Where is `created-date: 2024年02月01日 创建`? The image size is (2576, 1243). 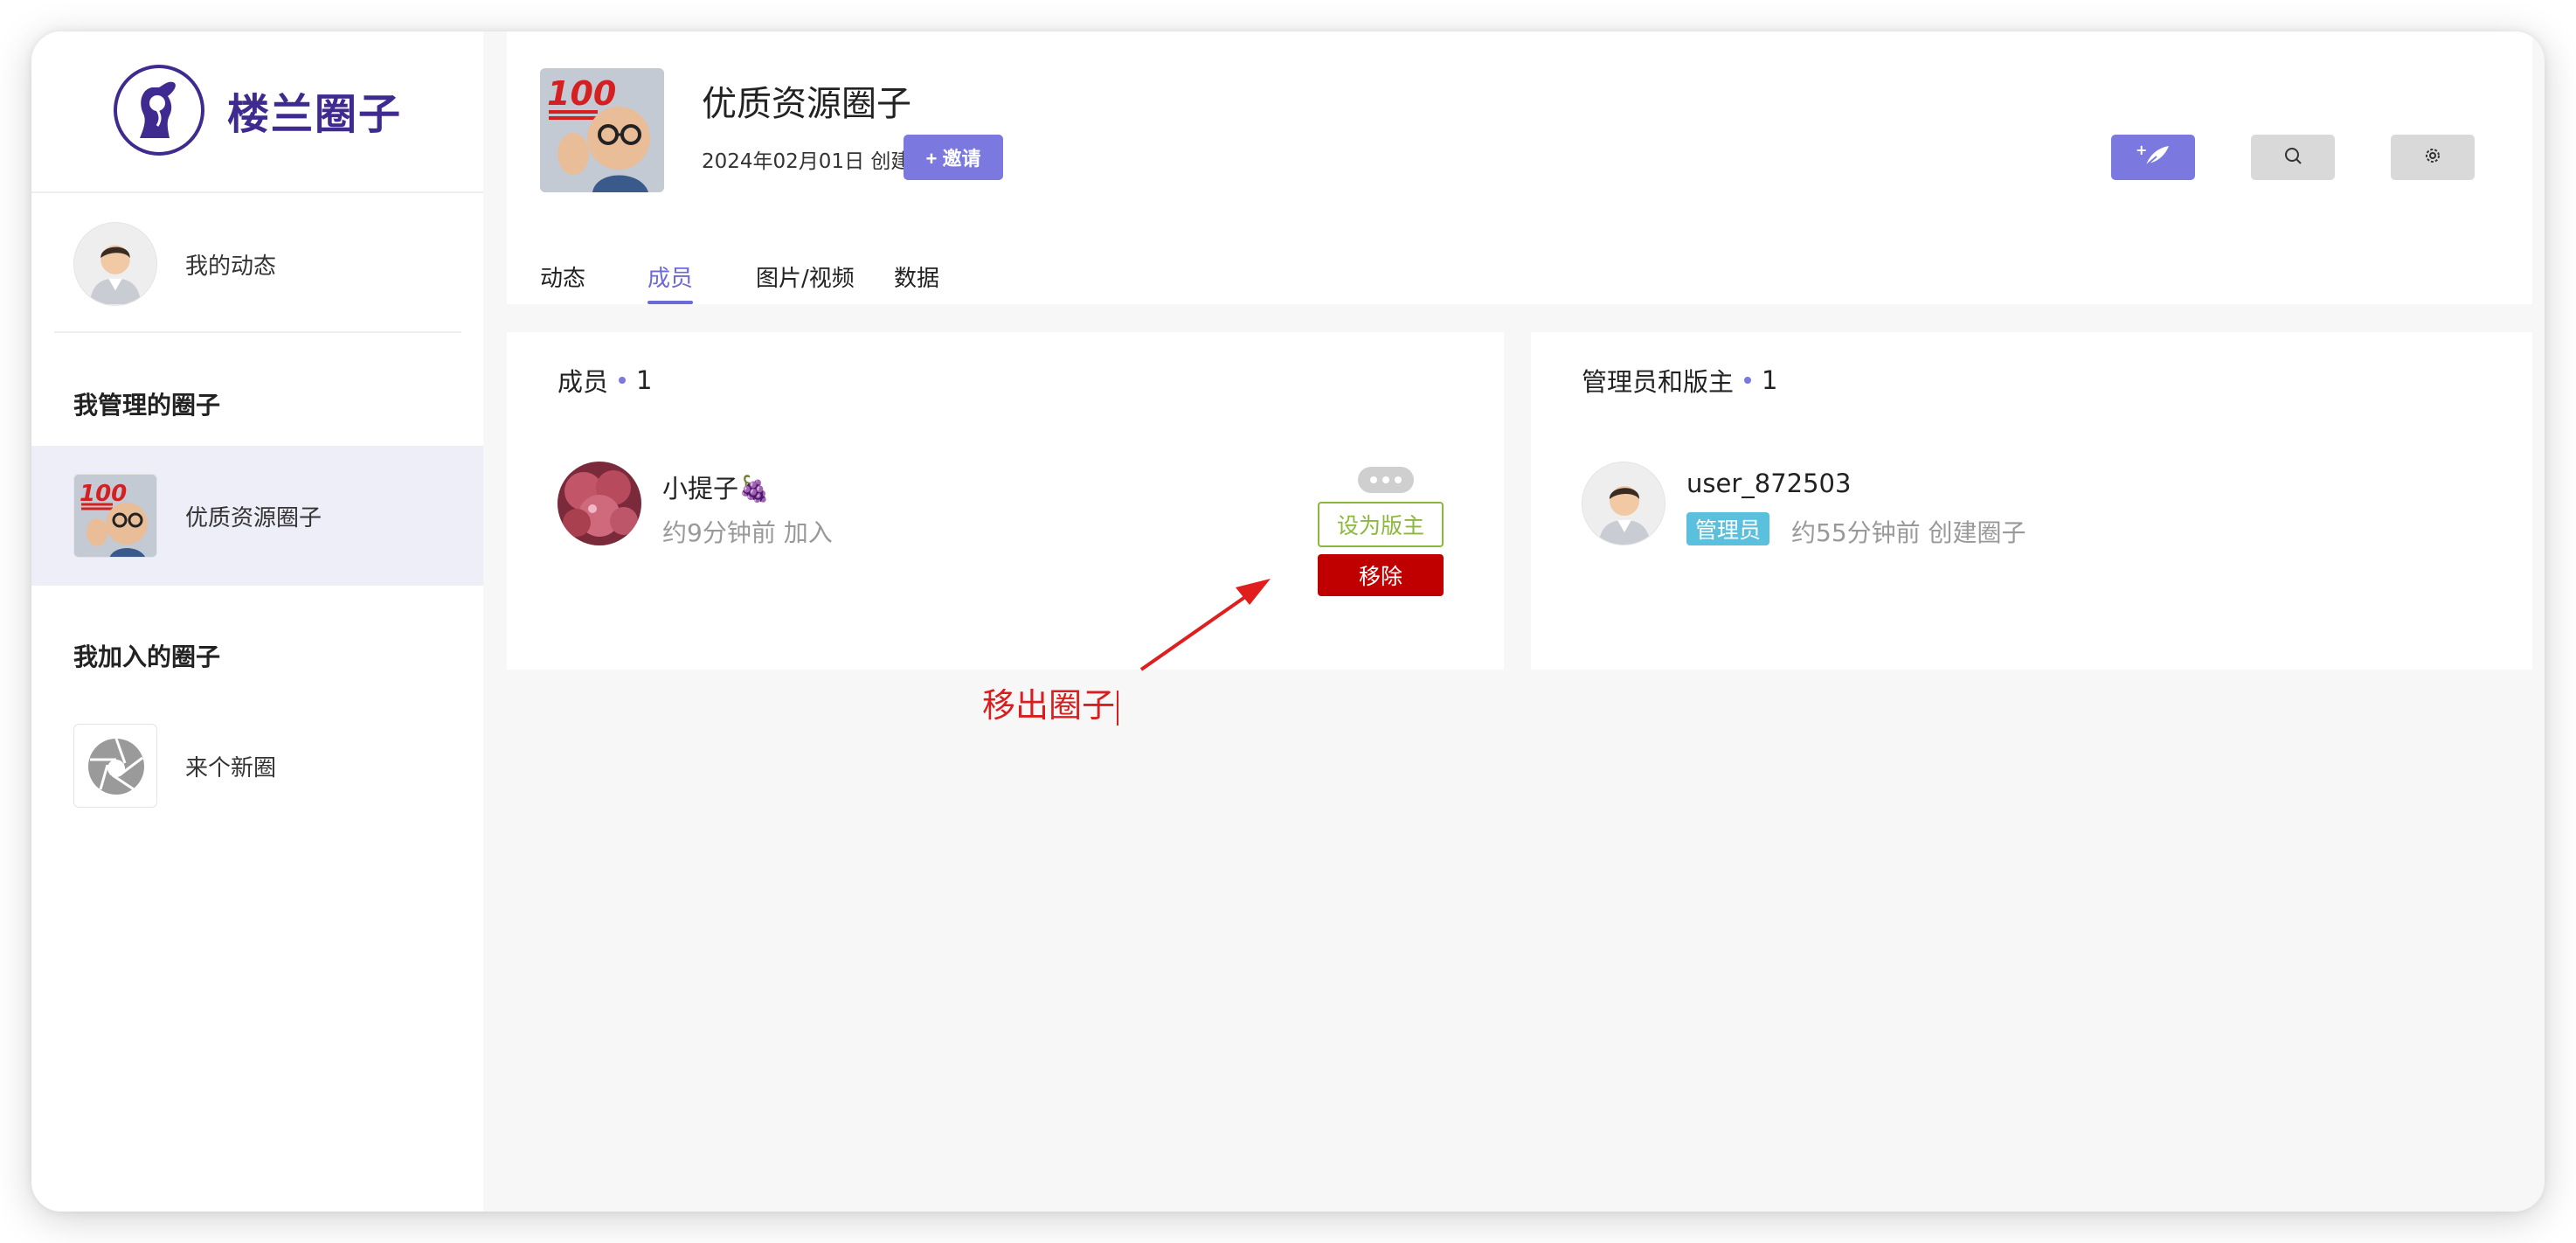
created-date: 2024年02月01日 创建 is located at coordinates (806, 161).